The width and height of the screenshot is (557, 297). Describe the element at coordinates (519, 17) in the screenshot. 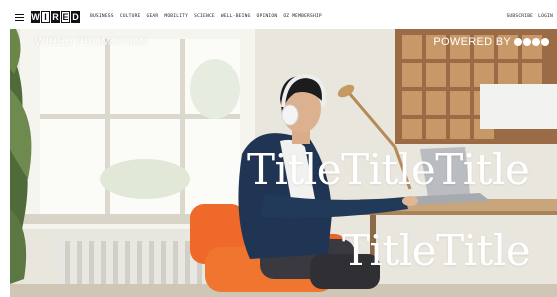

I see `subscribe-link: SUBSCRIBE` at that location.